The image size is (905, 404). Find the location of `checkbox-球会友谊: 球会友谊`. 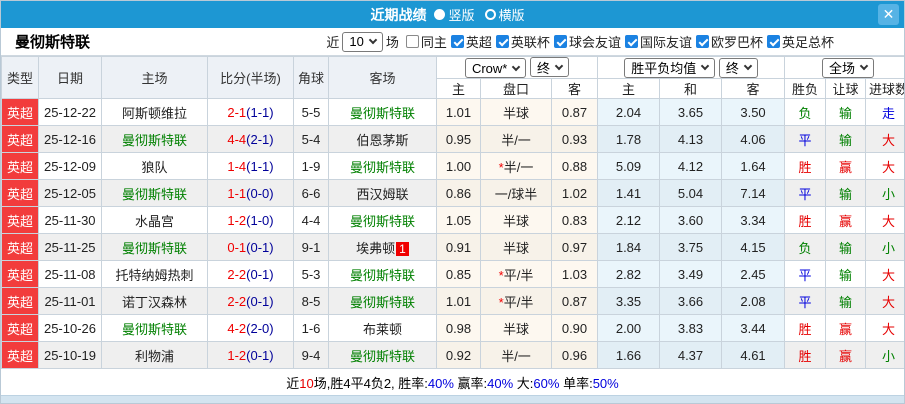

checkbox-球会友谊: 球会友谊 is located at coordinates (587, 41).